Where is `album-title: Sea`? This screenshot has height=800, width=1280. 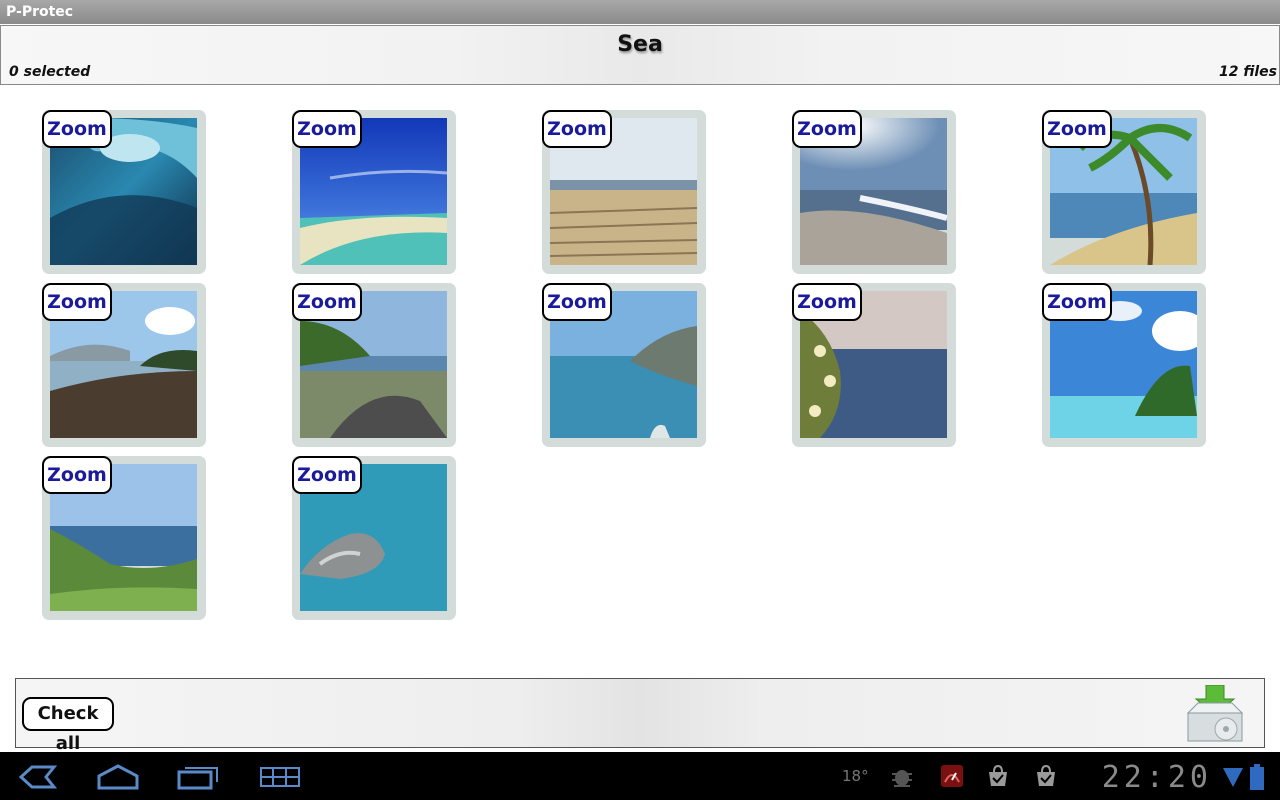 album-title: Sea is located at coordinates (640, 44).